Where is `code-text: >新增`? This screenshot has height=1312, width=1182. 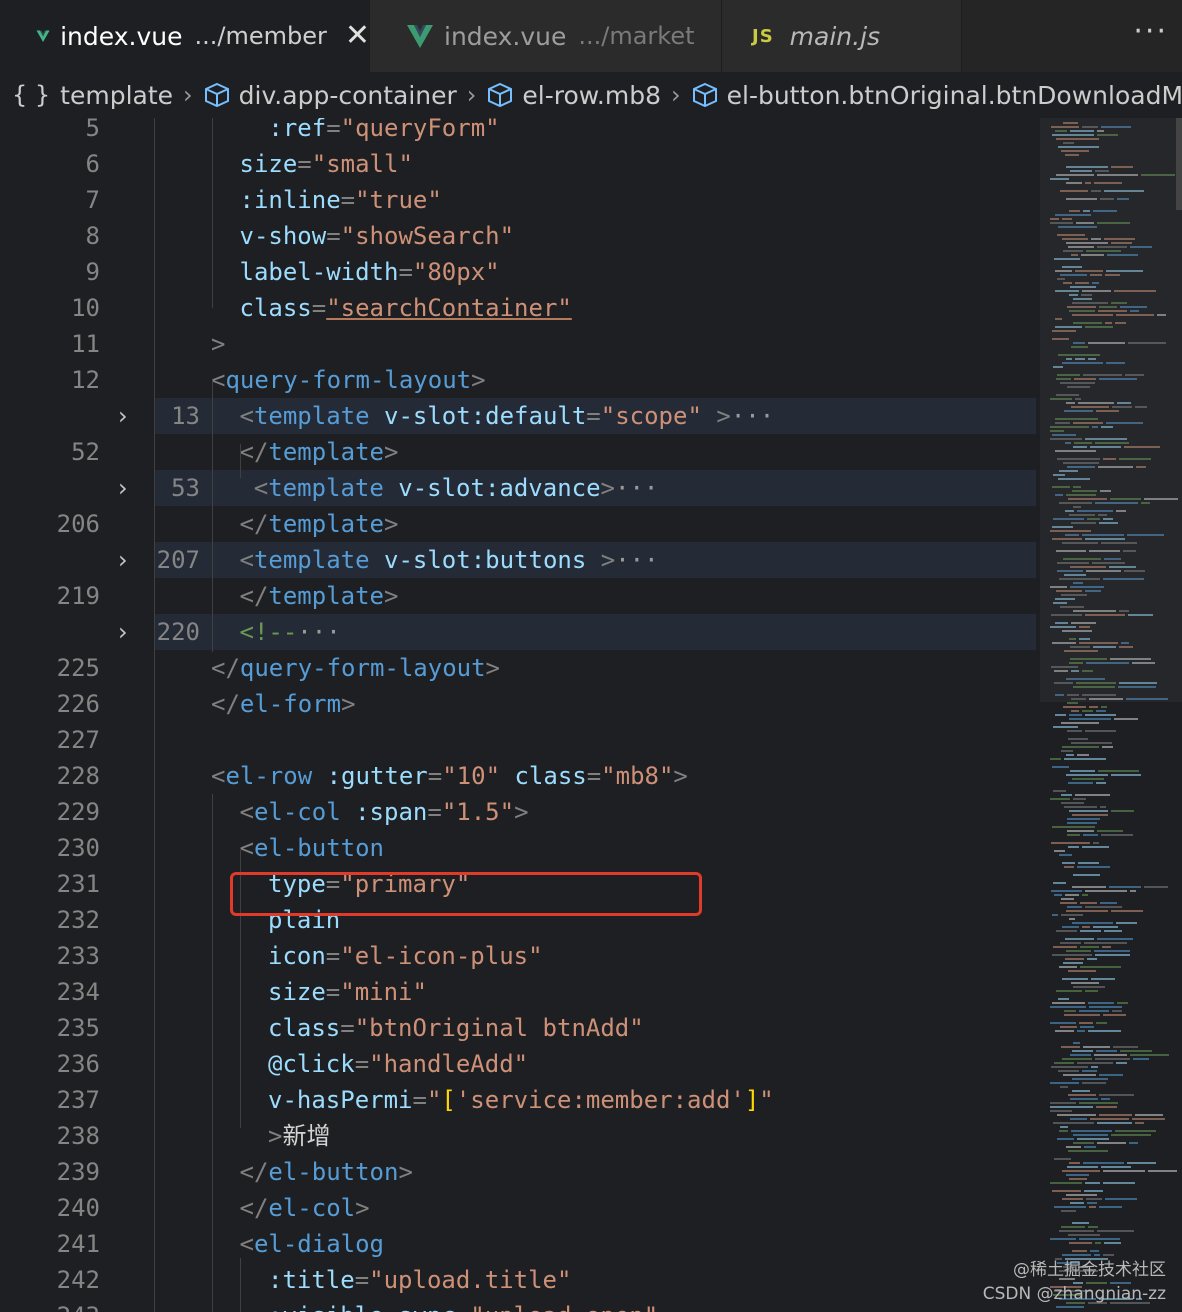
code-text: >新增 is located at coordinates (299, 1136).